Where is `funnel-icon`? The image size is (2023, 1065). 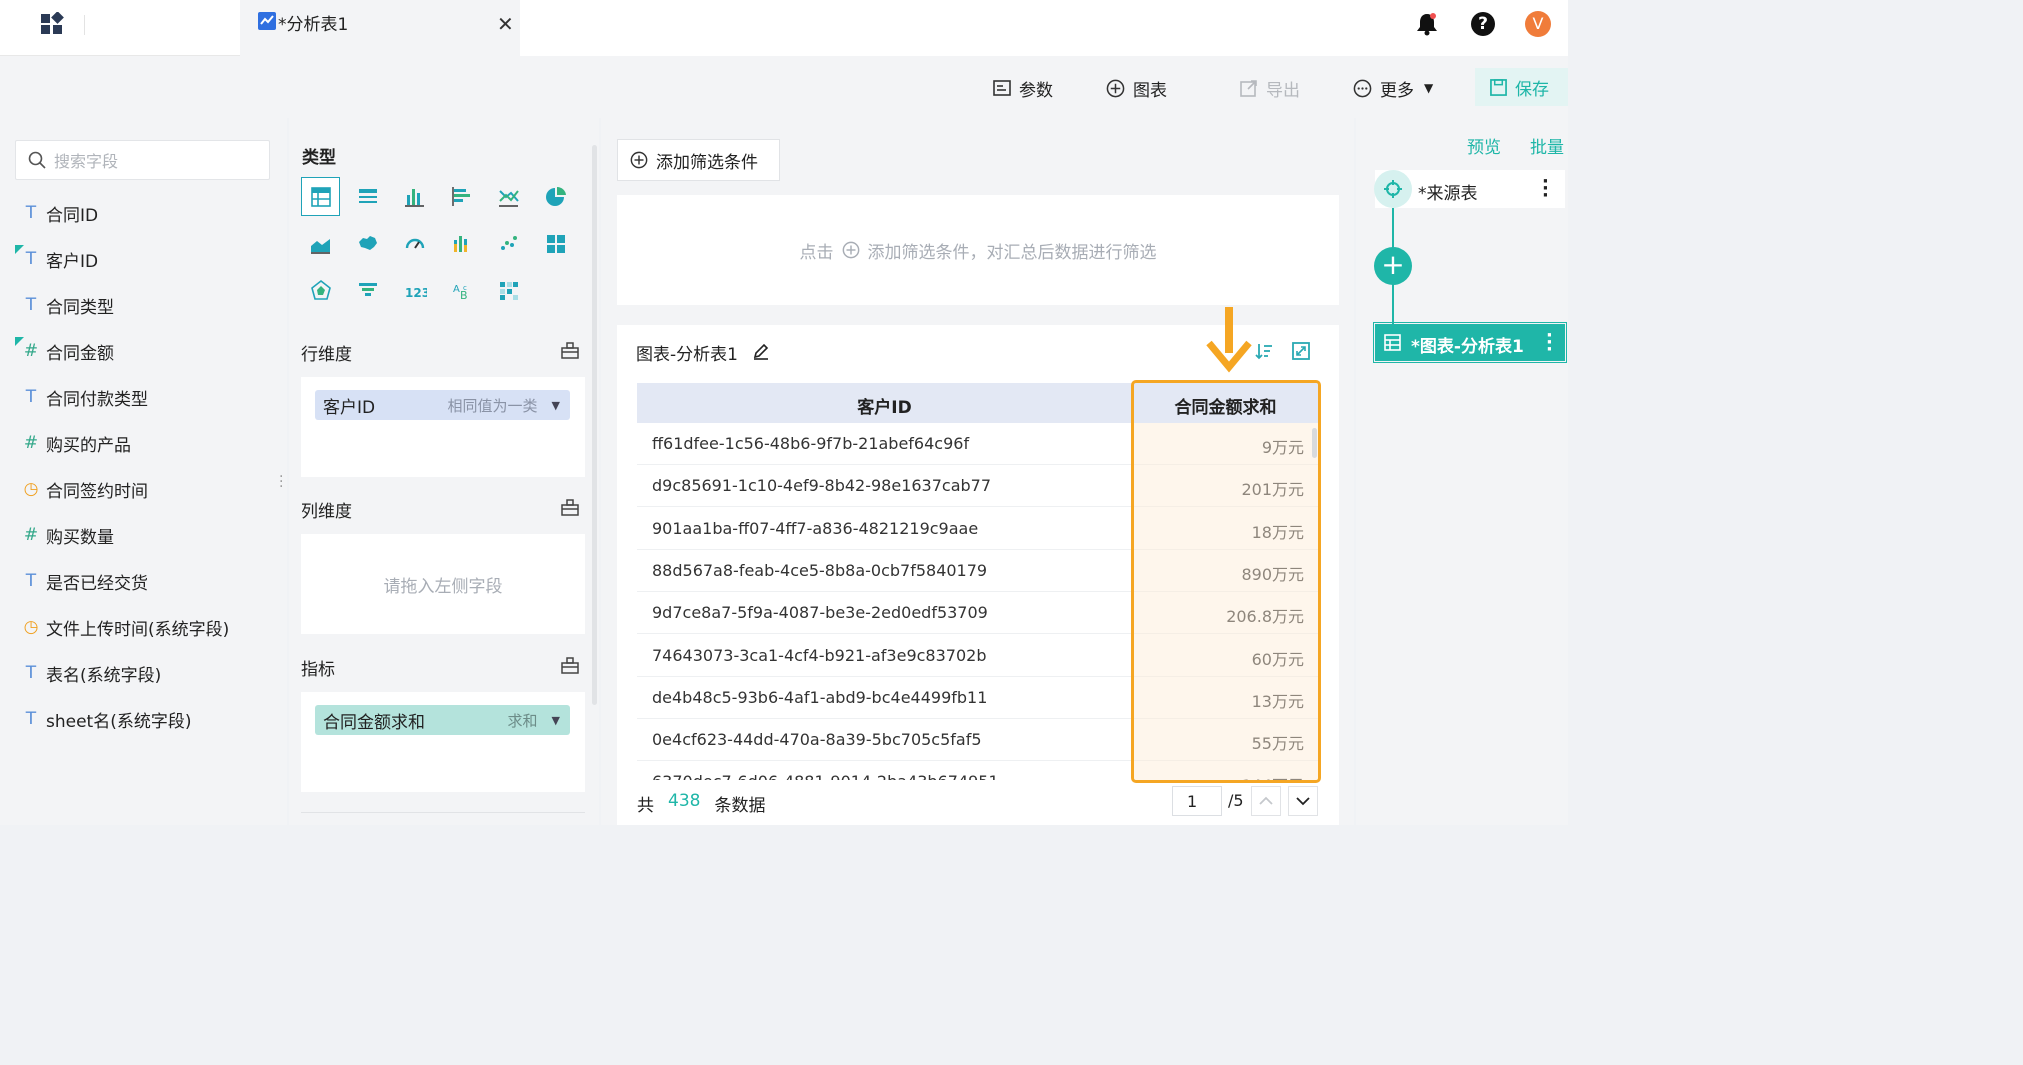 funnel-icon is located at coordinates (368, 291).